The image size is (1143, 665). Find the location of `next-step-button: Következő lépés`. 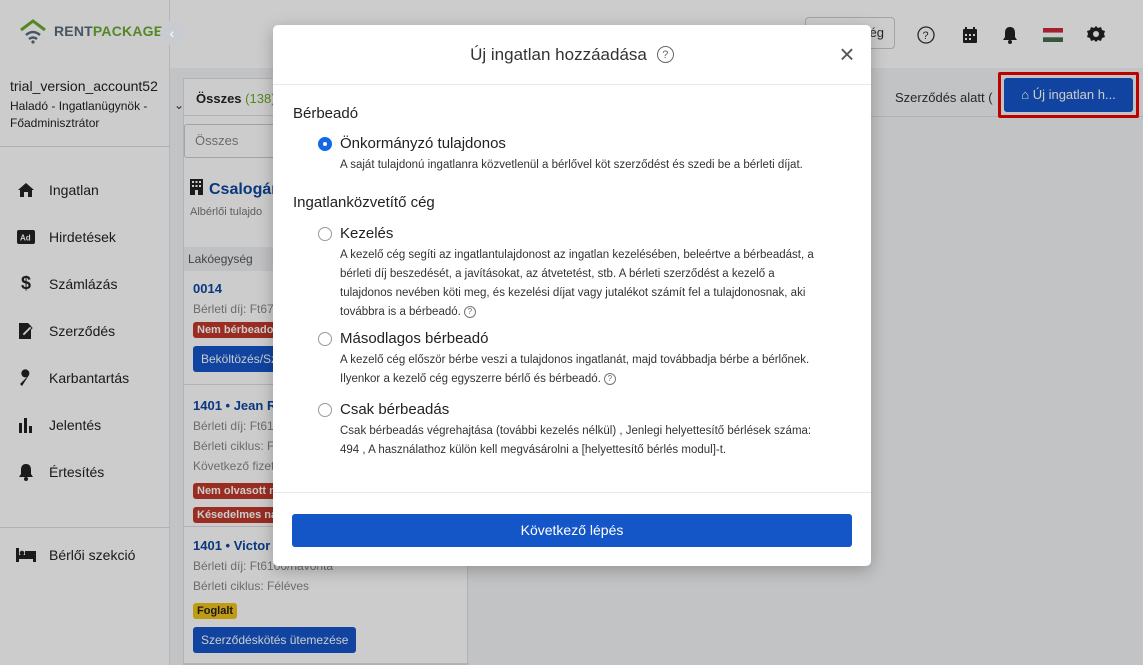

next-step-button: Következő lépés is located at coordinates (572, 530).